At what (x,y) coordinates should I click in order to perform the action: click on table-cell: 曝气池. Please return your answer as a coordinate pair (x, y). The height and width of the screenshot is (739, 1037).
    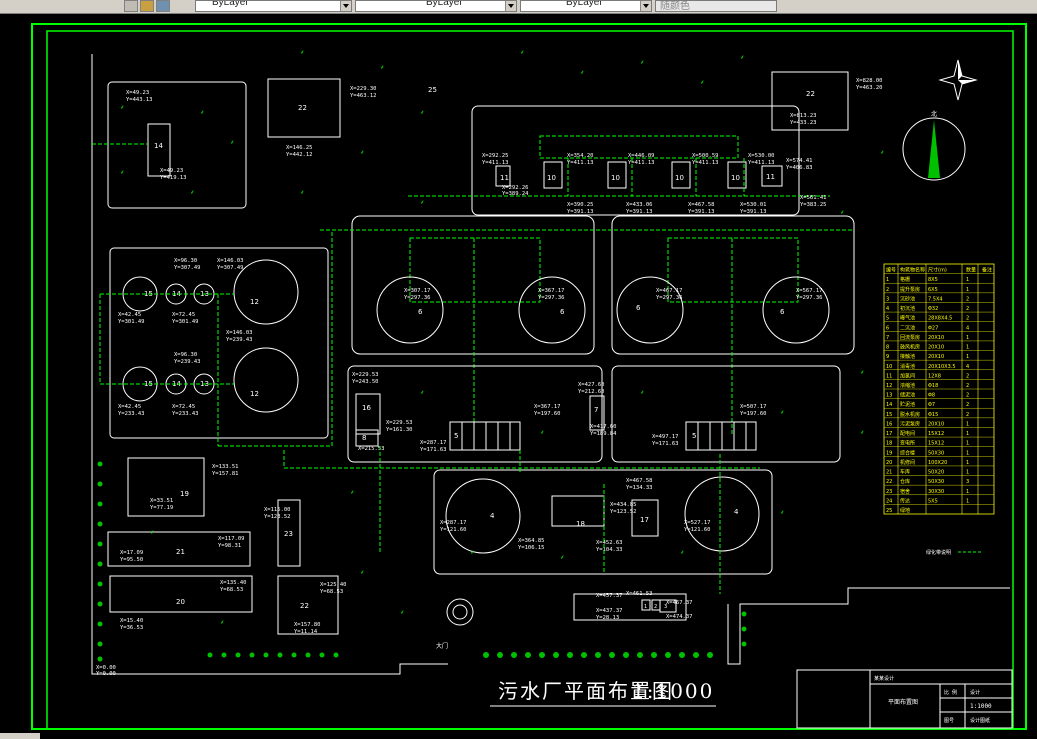
    Looking at the image, I should click on (907, 318).